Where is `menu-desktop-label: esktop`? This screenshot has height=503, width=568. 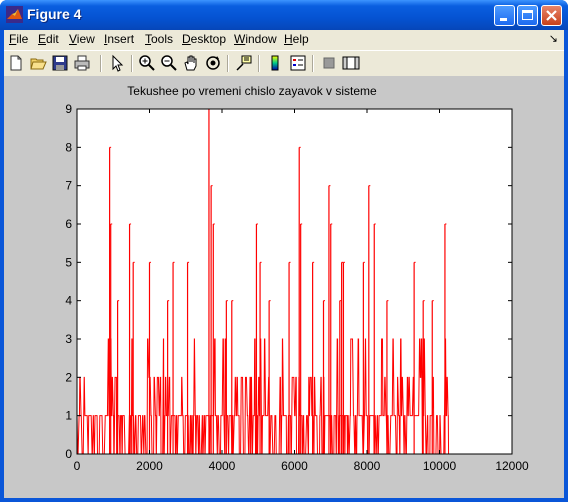 menu-desktop-label: esktop is located at coordinates (208, 39).